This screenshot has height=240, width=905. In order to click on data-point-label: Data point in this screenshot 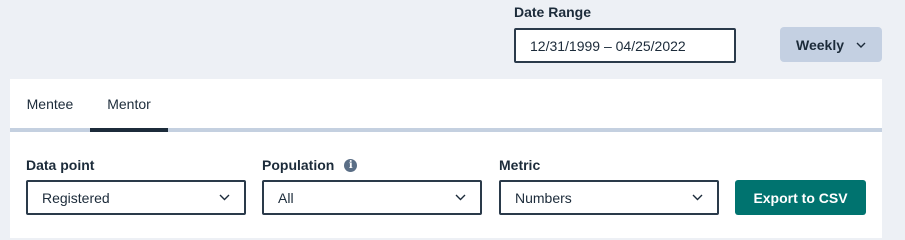, I will do `click(60, 165)`.